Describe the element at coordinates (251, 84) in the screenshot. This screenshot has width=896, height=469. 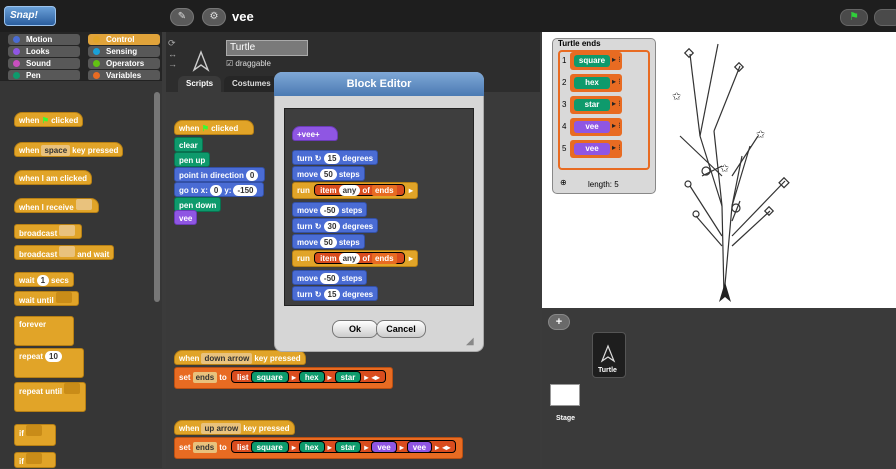
I see `tab-costumes: Costumes` at that location.